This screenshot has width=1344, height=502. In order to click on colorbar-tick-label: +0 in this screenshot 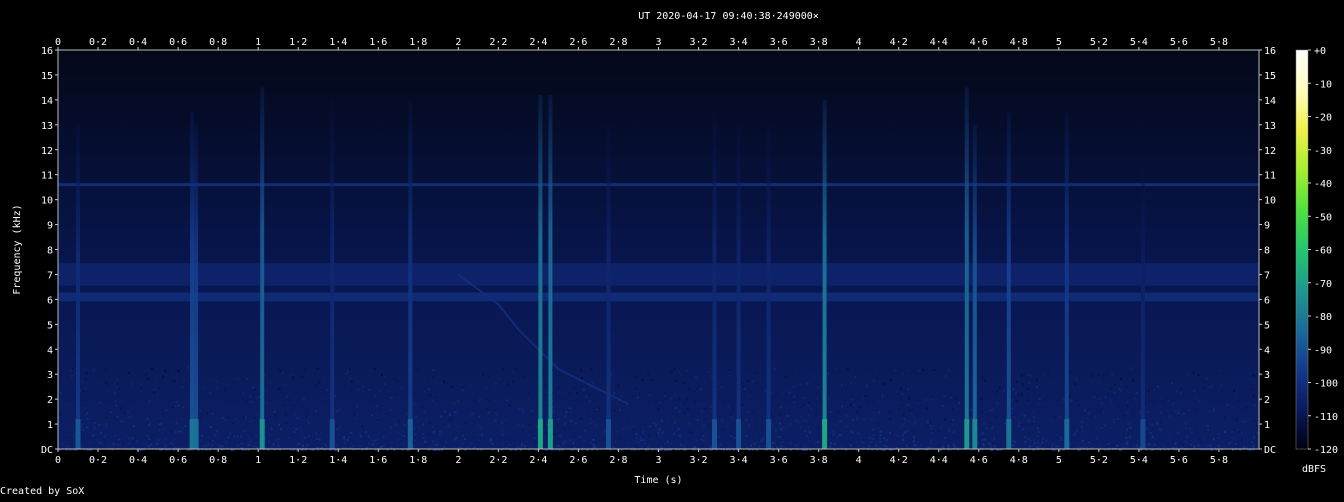, I will do `click(1320, 51)`.